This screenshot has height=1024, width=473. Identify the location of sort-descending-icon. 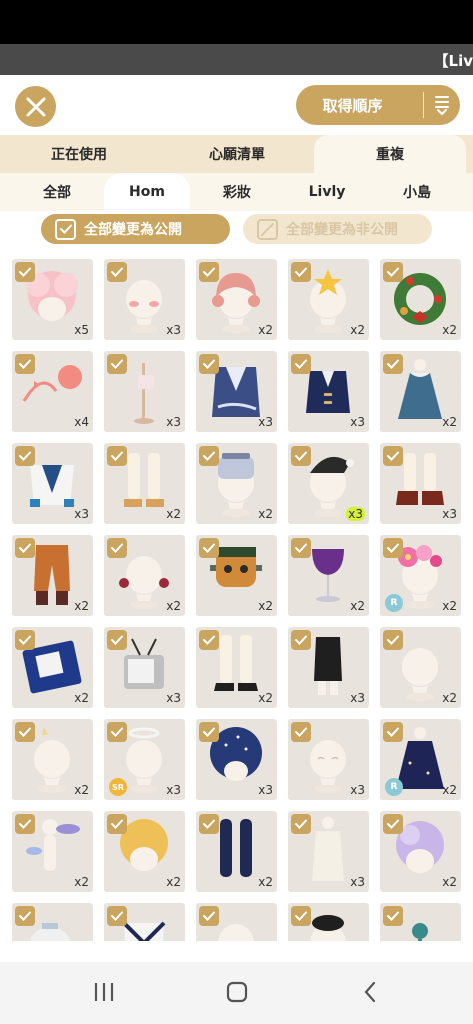
(442, 105).